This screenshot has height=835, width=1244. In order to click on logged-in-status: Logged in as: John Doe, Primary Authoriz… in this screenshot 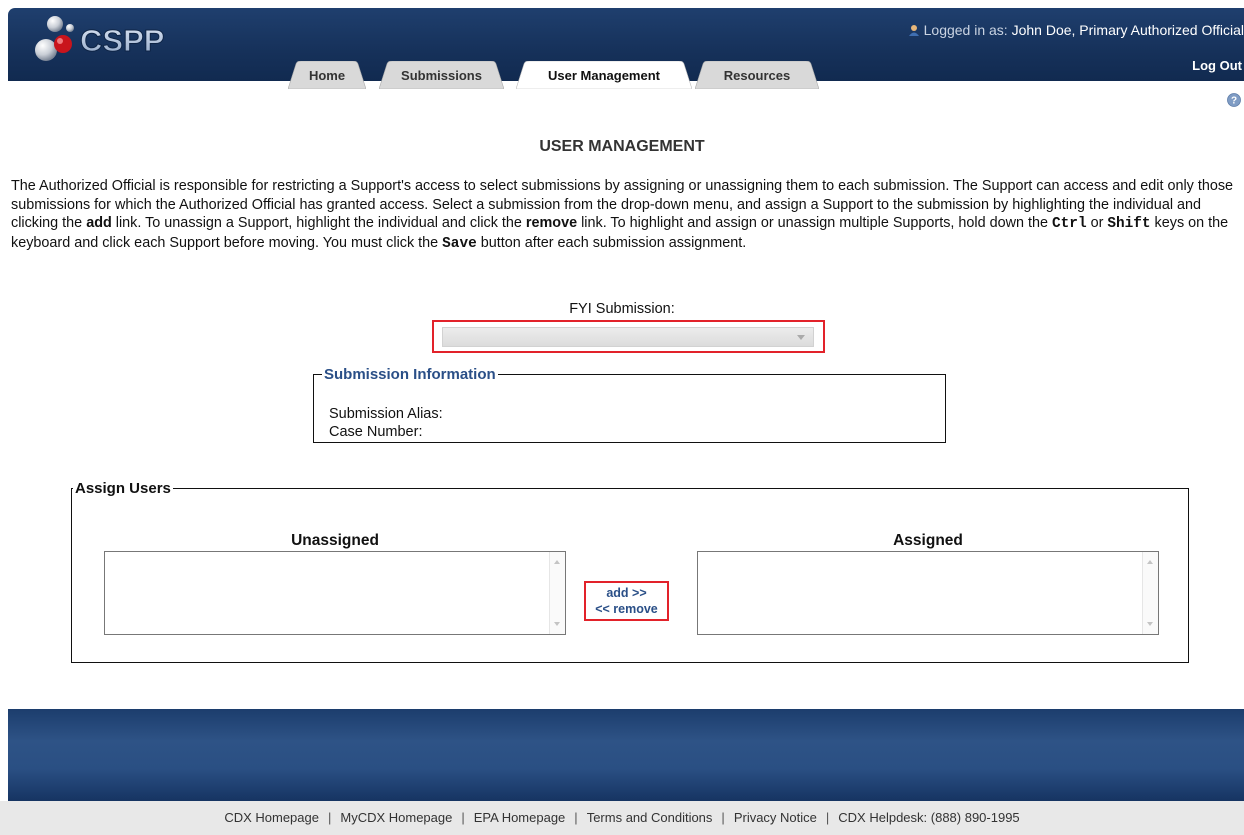, I will do `click(1076, 30)`.